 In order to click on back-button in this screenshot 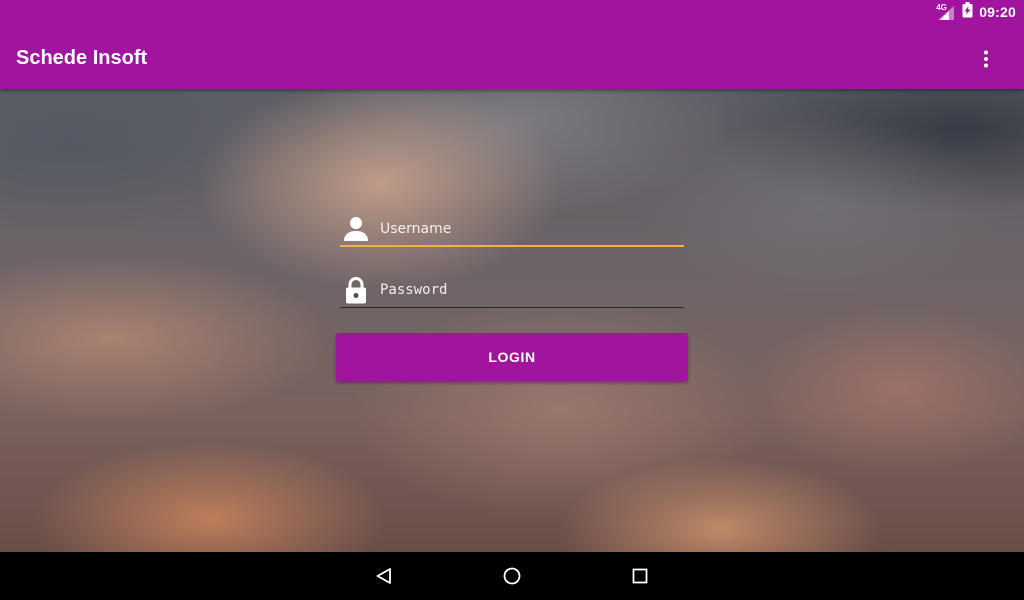, I will do `click(384, 576)`.